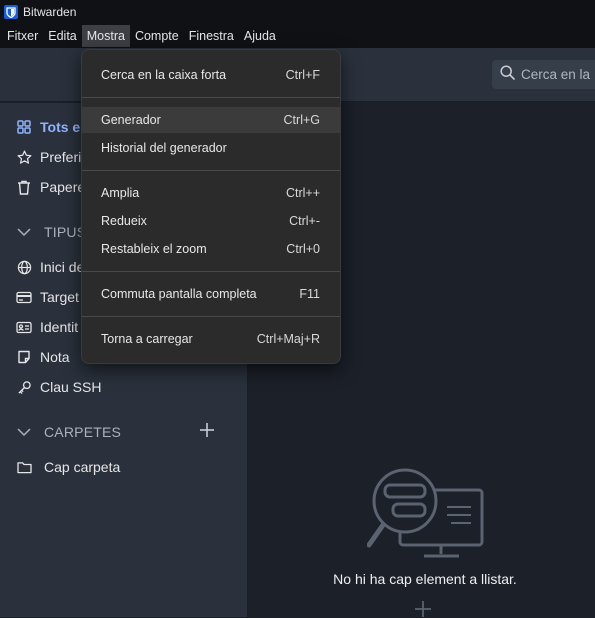 This screenshot has height=618, width=595. Describe the element at coordinates (65, 232) in the screenshot. I see `section-types-header: TIPUS` at that location.